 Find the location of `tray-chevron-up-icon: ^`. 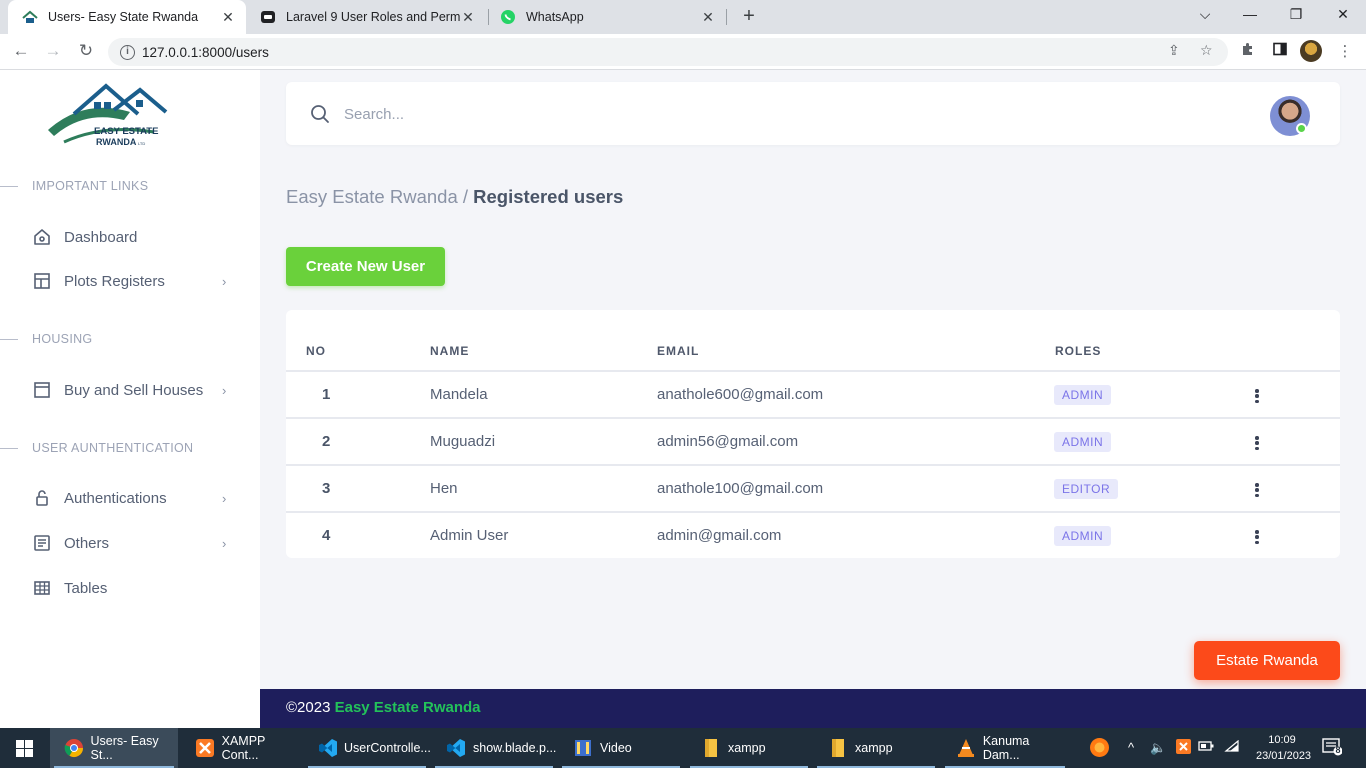

tray-chevron-up-icon: ^ is located at coordinates (1131, 747).